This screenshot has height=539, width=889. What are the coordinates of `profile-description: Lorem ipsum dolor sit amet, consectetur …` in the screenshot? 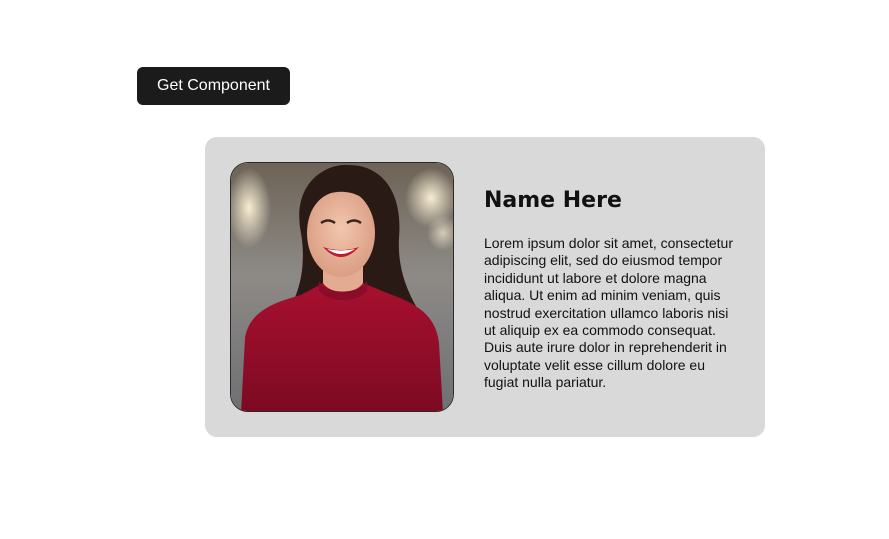 It's located at (608, 313).